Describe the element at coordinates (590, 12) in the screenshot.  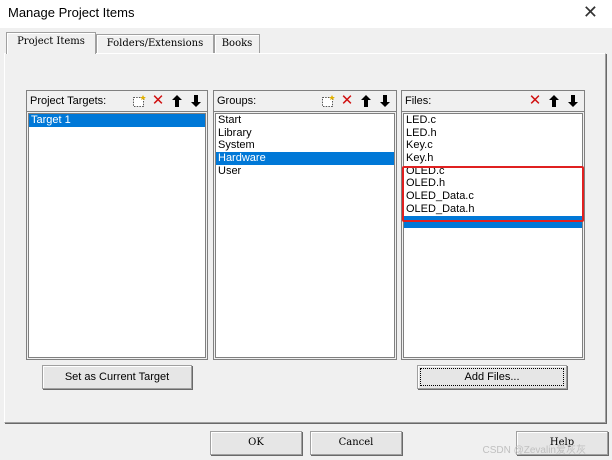
I see `close-icon: ✕` at that location.